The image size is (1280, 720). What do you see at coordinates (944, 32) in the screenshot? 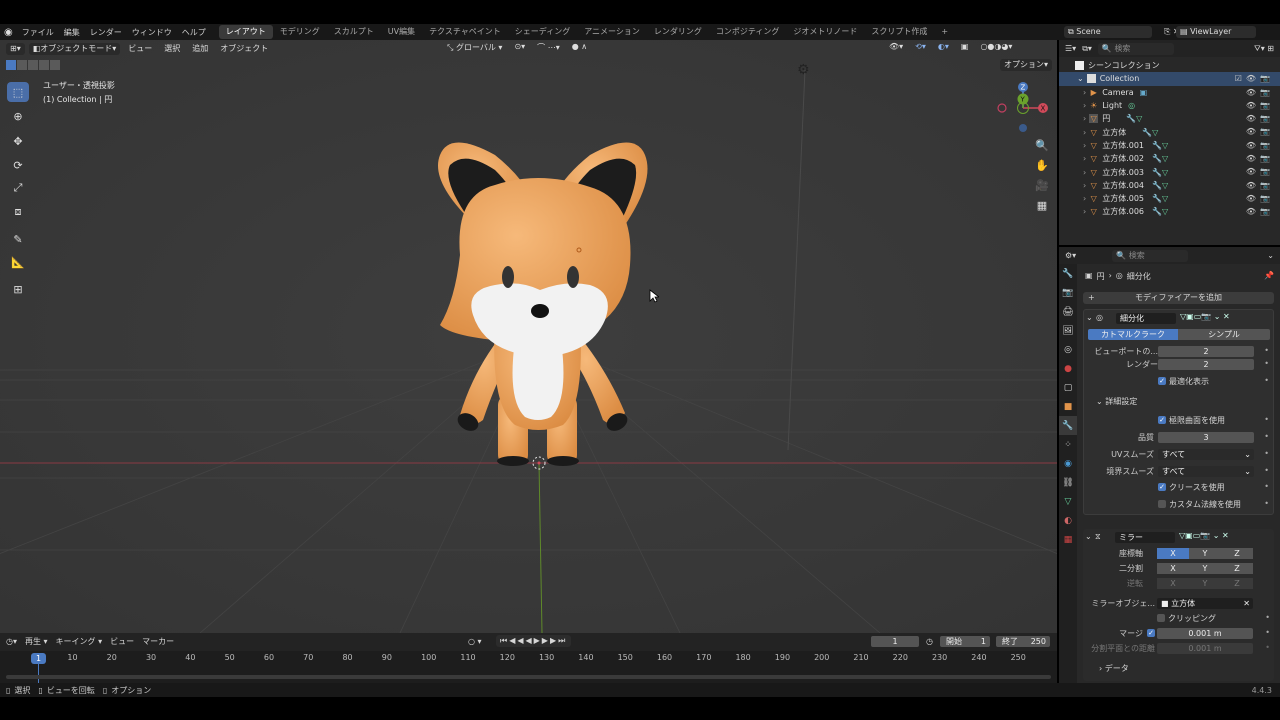
I see `add-workspace-button: +` at bounding box center [944, 32].